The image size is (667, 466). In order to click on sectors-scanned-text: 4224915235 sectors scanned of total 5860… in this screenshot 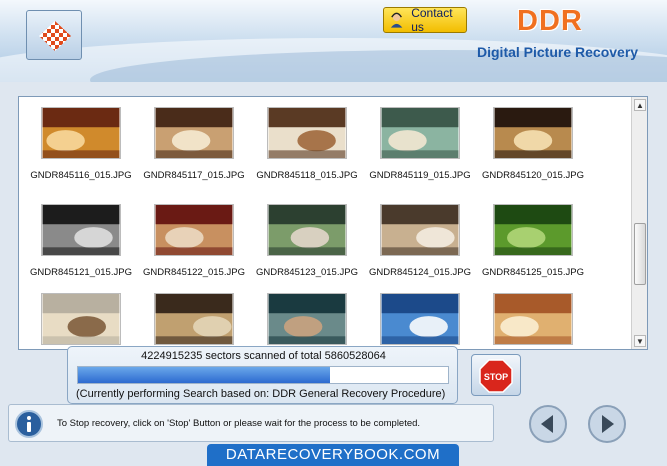, I will do `click(263, 356)`.